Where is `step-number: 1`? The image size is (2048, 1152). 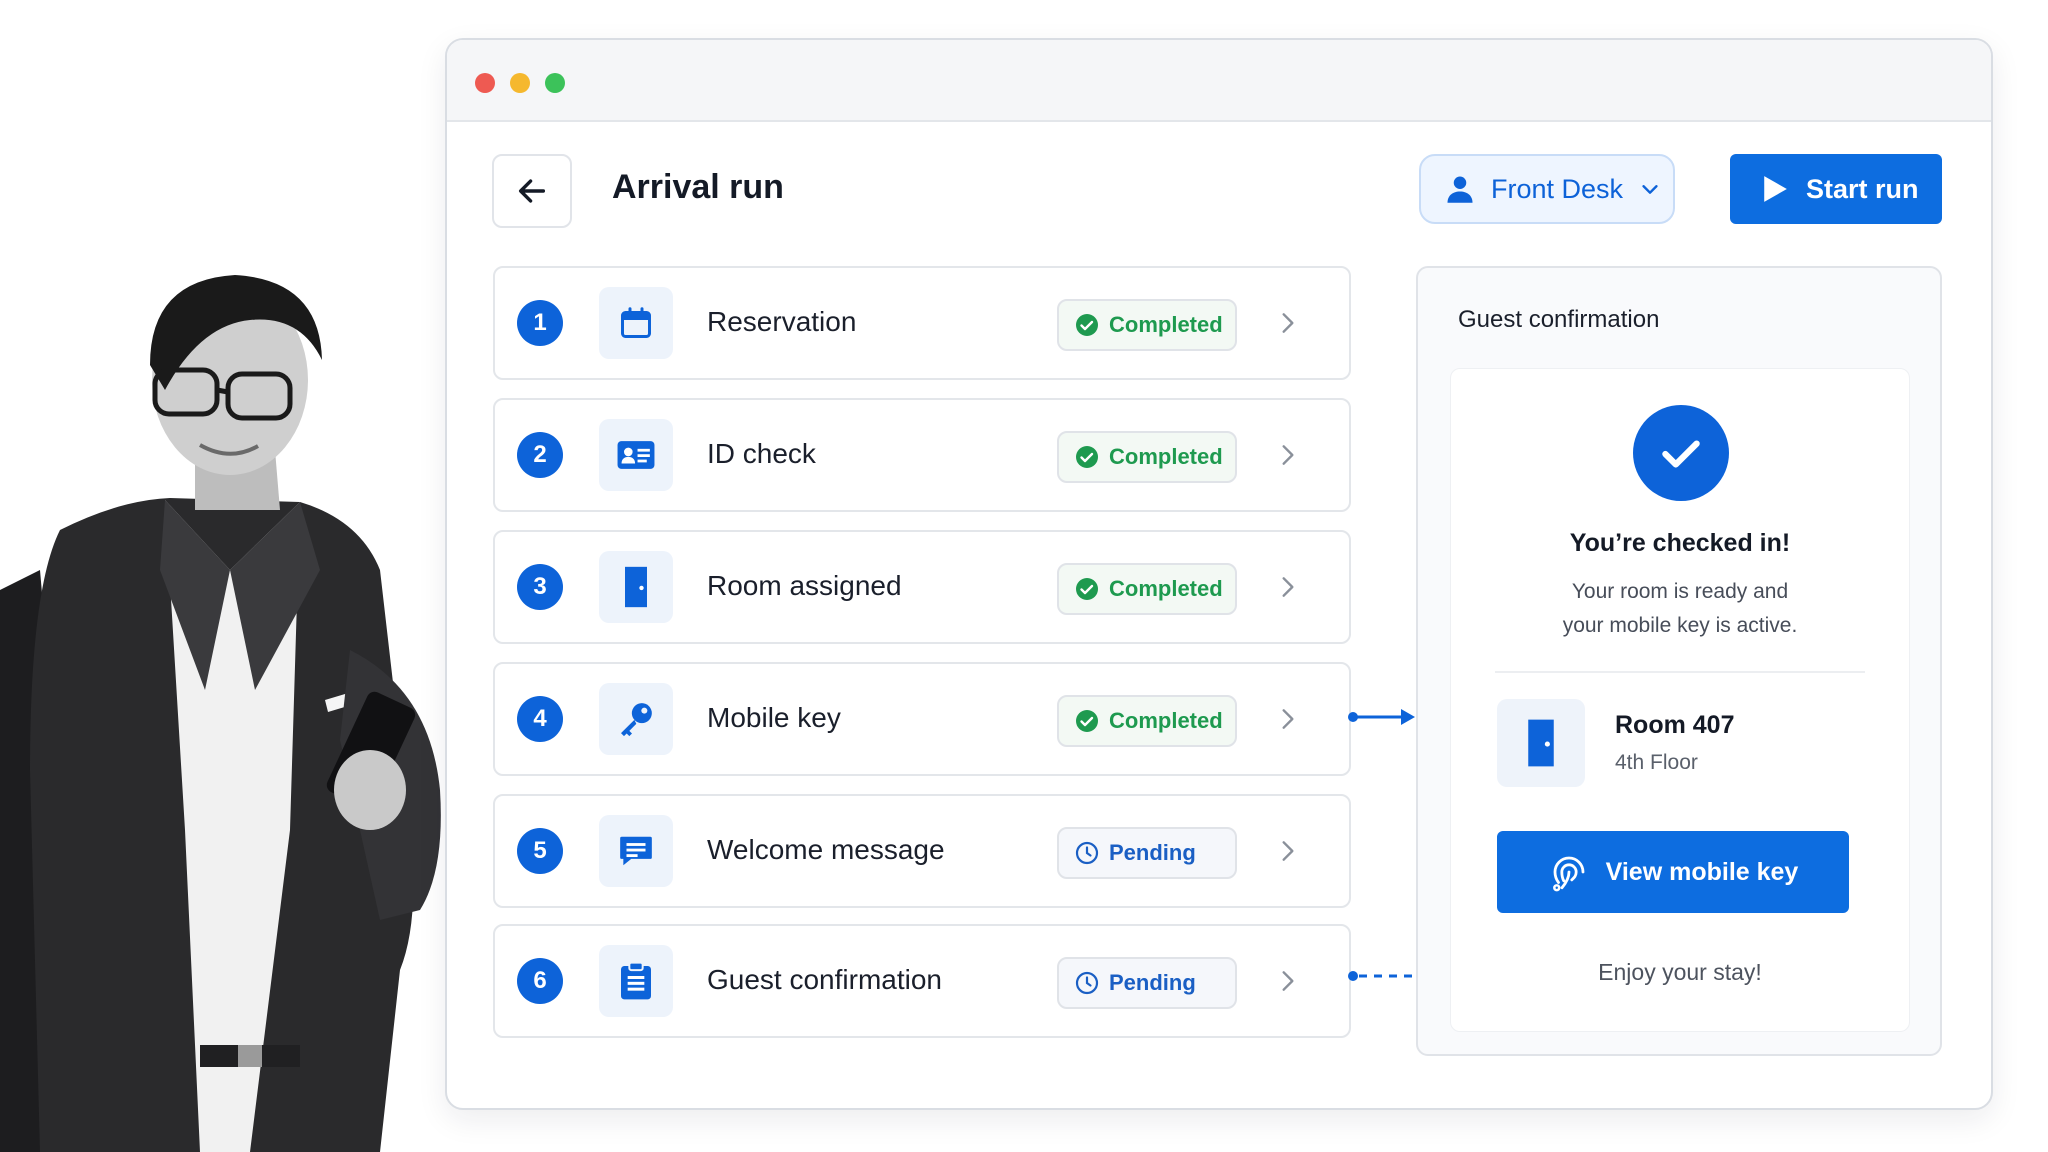 step-number: 1 is located at coordinates (540, 323).